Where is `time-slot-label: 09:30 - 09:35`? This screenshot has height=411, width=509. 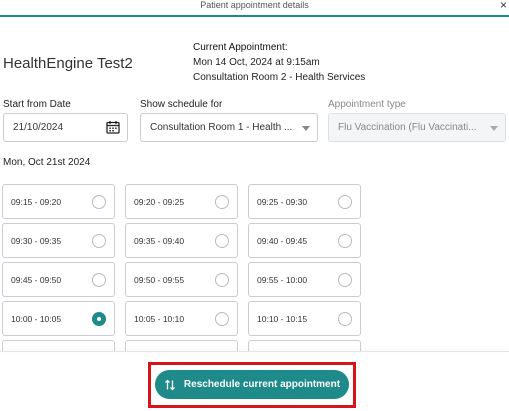
time-slot-label: 09:30 - 09:35 is located at coordinates (36, 241).